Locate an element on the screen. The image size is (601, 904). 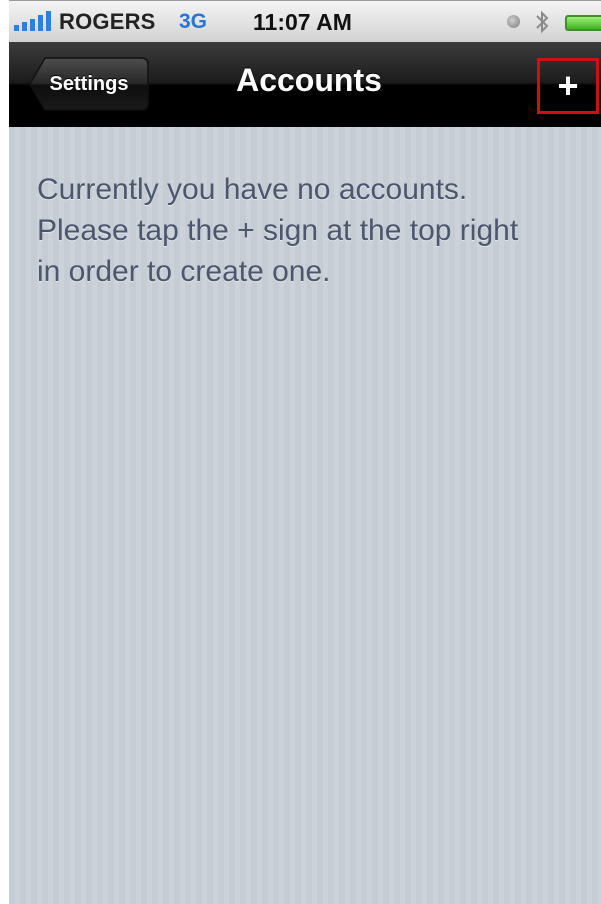
signal-bars-icon is located at coordinates (32, 21).